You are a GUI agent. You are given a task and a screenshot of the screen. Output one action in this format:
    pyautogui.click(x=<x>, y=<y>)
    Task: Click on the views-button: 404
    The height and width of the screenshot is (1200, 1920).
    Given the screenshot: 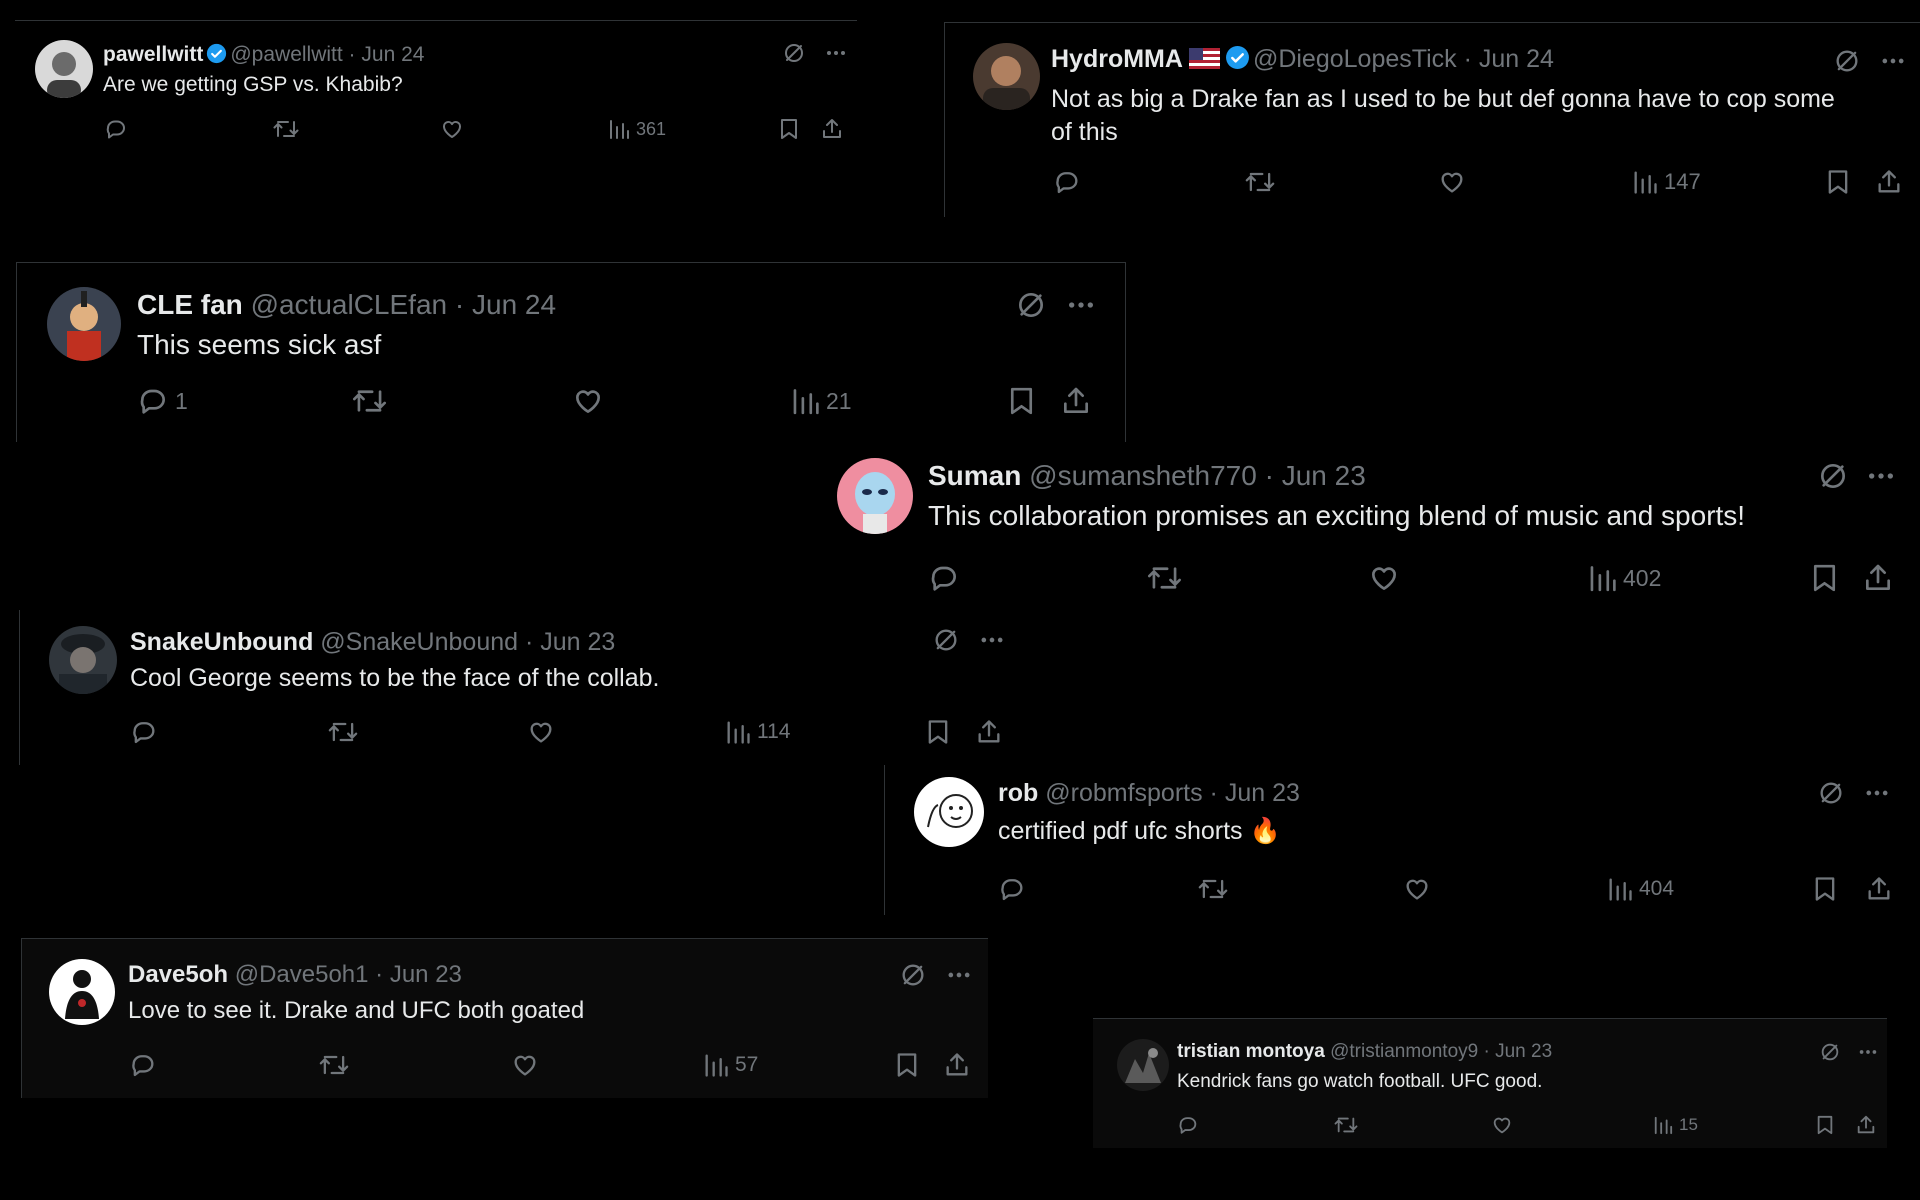 What is the action you would take?
    pyautogui.click(x=1640, y=889)
    